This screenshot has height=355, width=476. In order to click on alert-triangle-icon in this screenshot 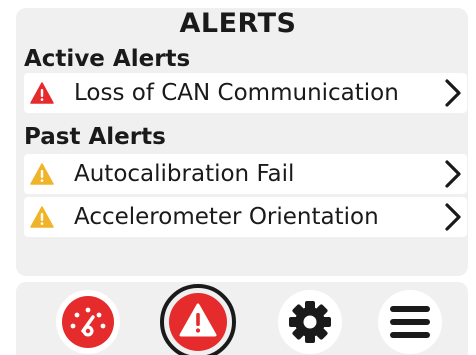, I will do `click(198, 322)`.